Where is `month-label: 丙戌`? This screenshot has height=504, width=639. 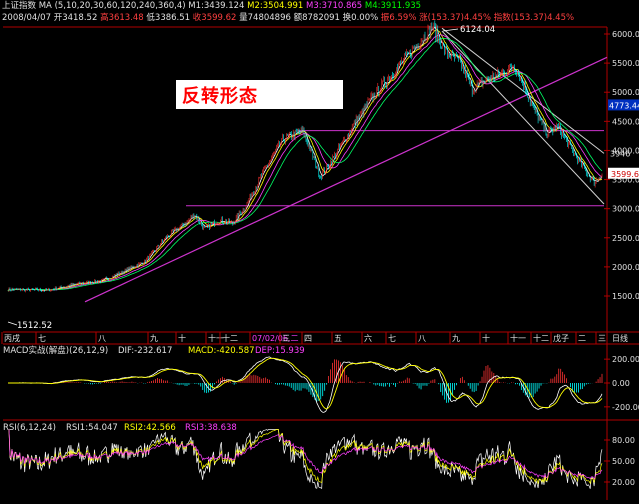
month-label: 丙戌 is located at coordinates (12, 338).